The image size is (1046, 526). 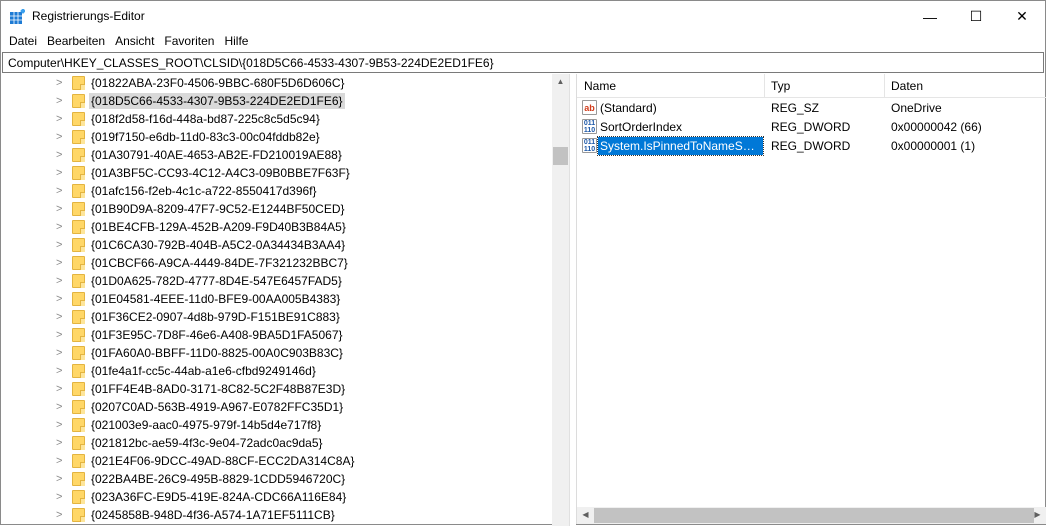 I want to click on tree-item: > {01A3BF5C-CC93-4C12-A4C3-09B0BBE7F63F}, so click(x=276, y=173).